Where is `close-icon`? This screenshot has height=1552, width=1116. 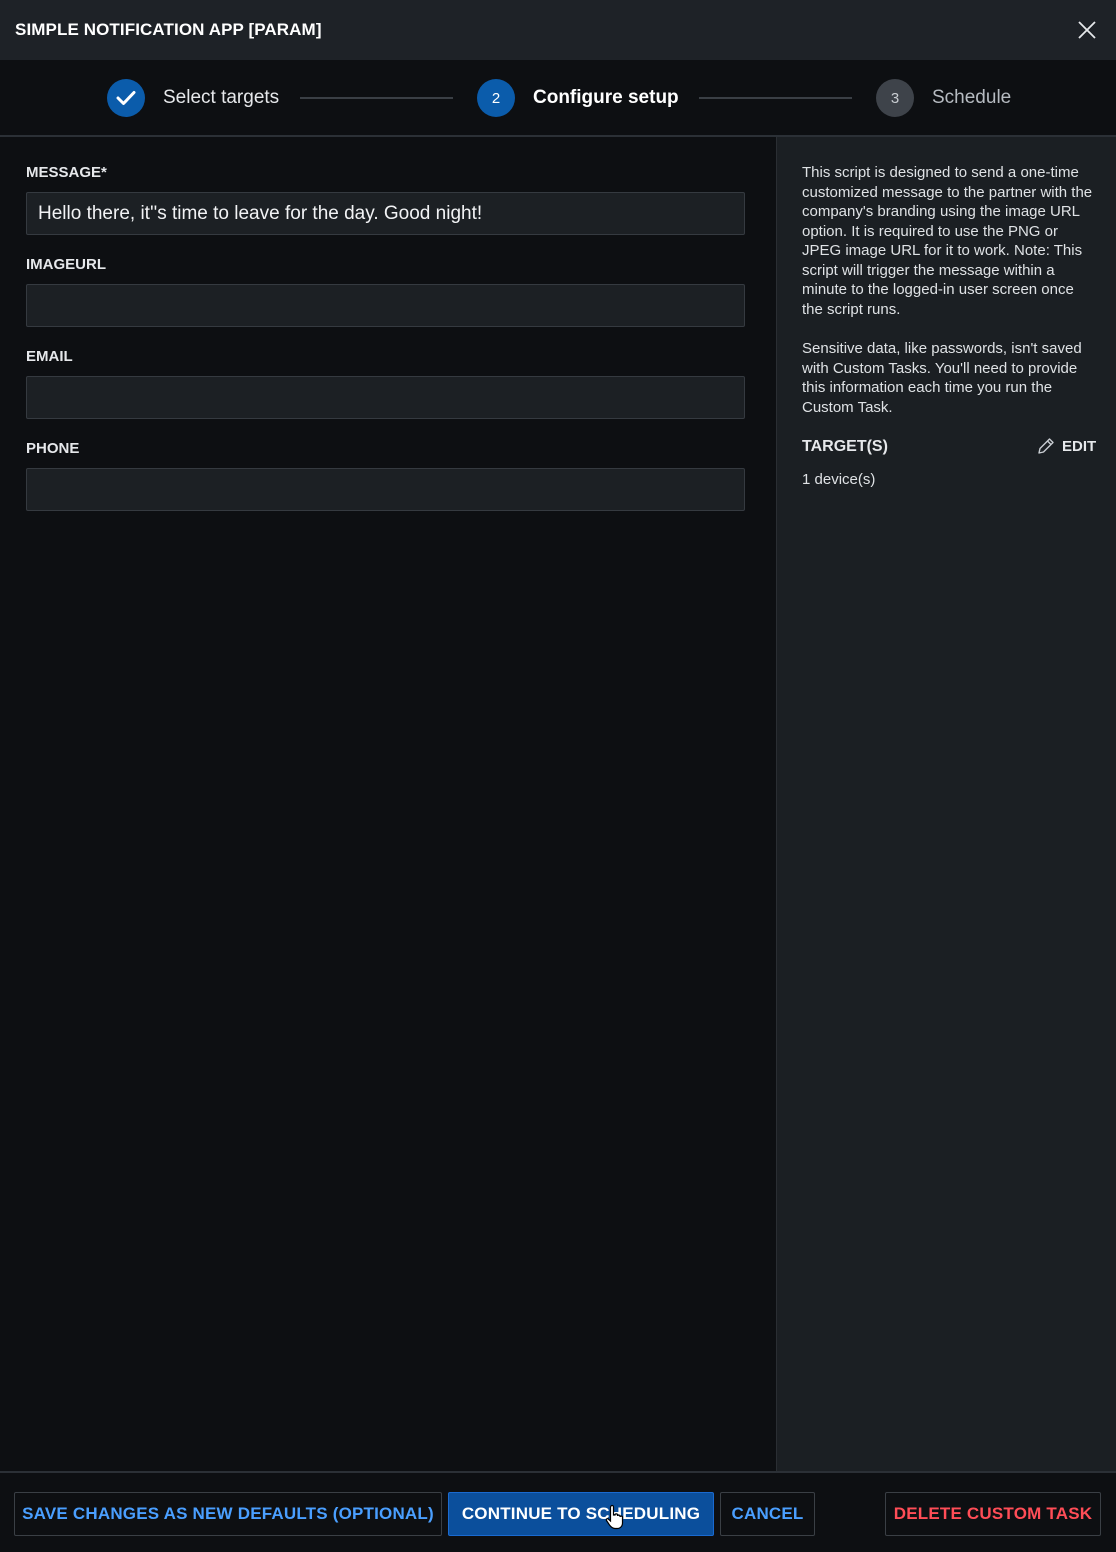
close-icon is located at coordinates (1087, 30).